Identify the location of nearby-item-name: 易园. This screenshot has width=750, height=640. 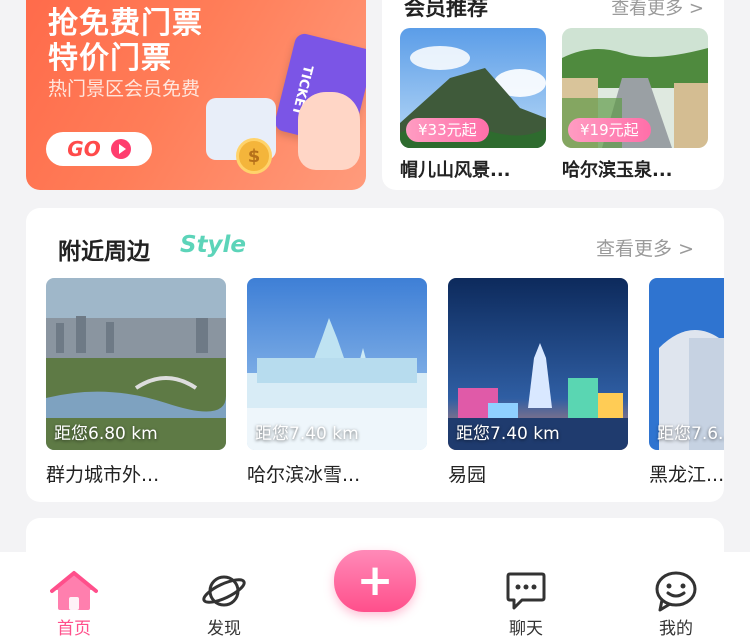
(467, 475).